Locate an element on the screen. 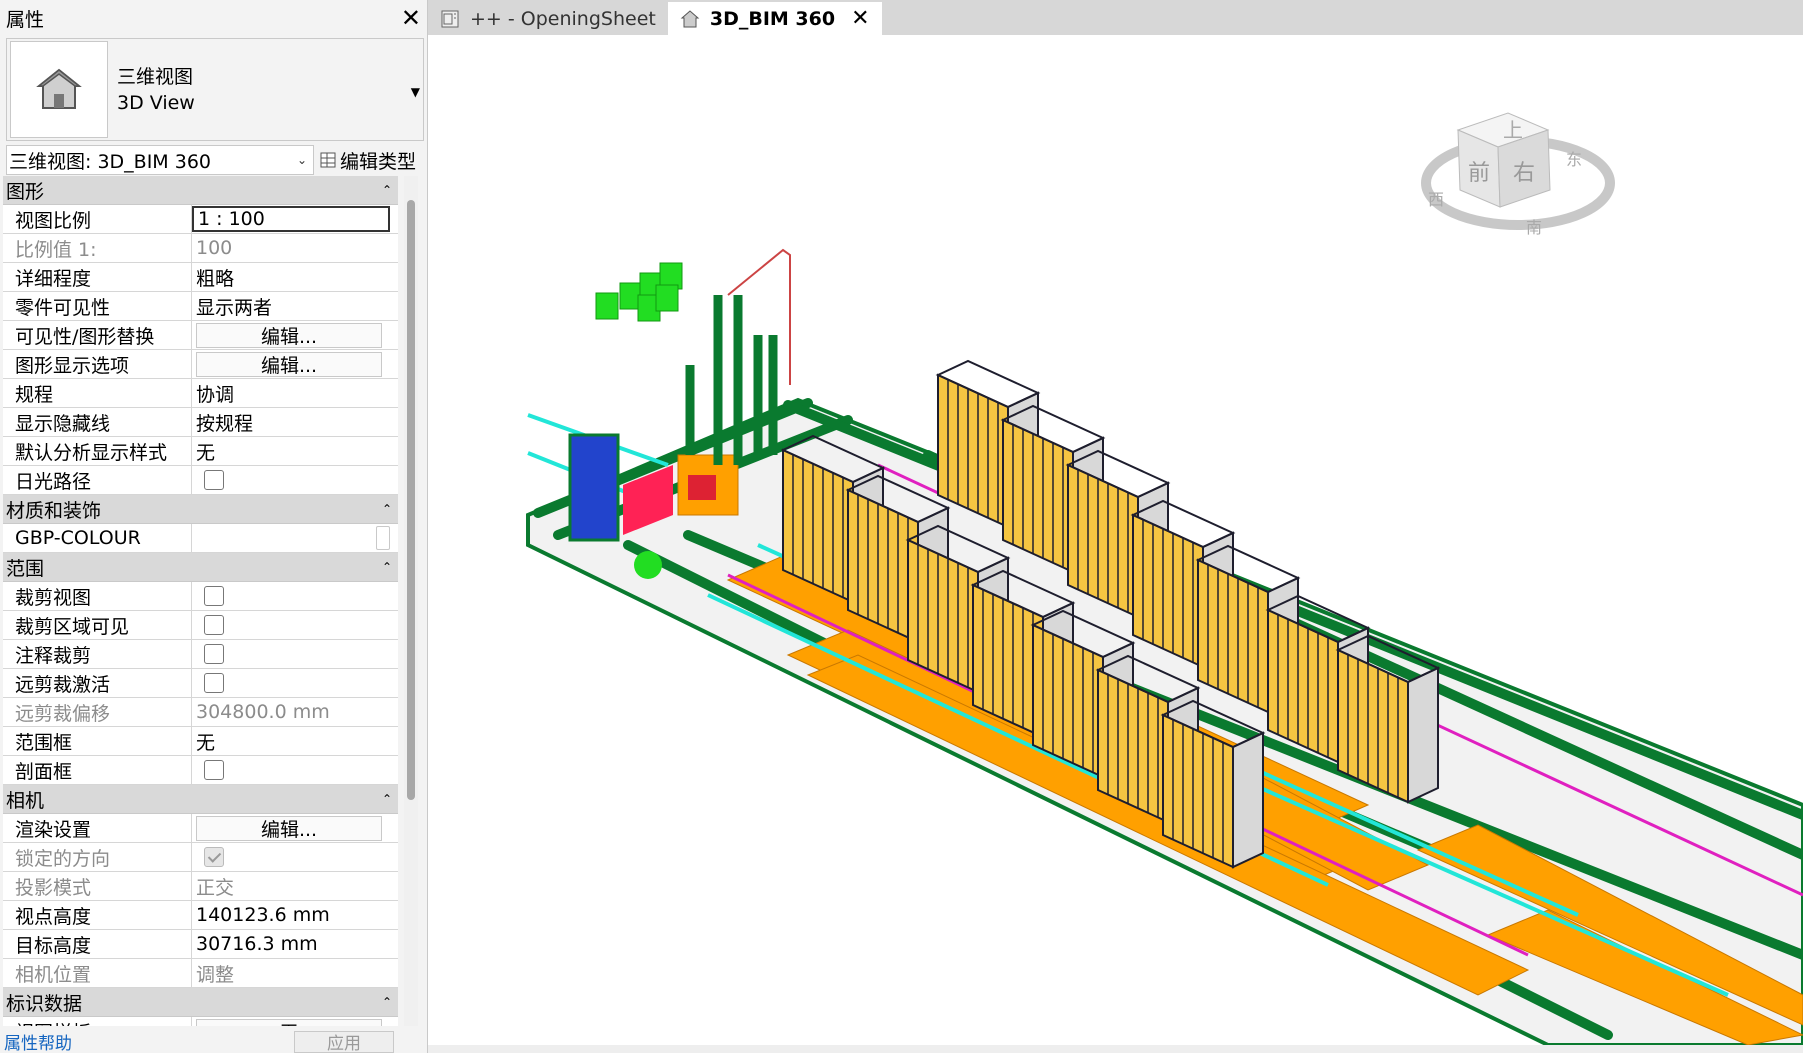  property-name: 日光路径 is located at coordinates (97, 480).